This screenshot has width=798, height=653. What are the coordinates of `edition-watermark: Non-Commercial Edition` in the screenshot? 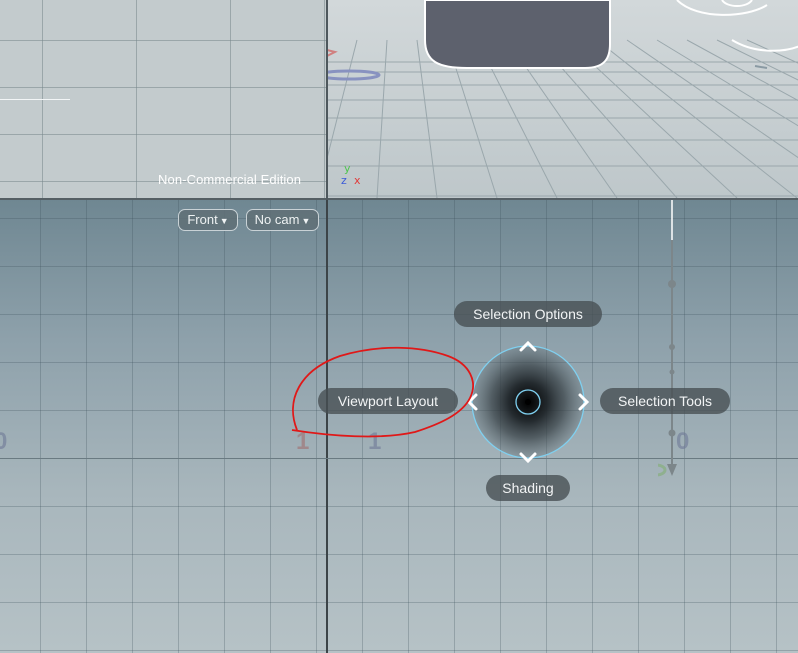 It's located at (230, 179).